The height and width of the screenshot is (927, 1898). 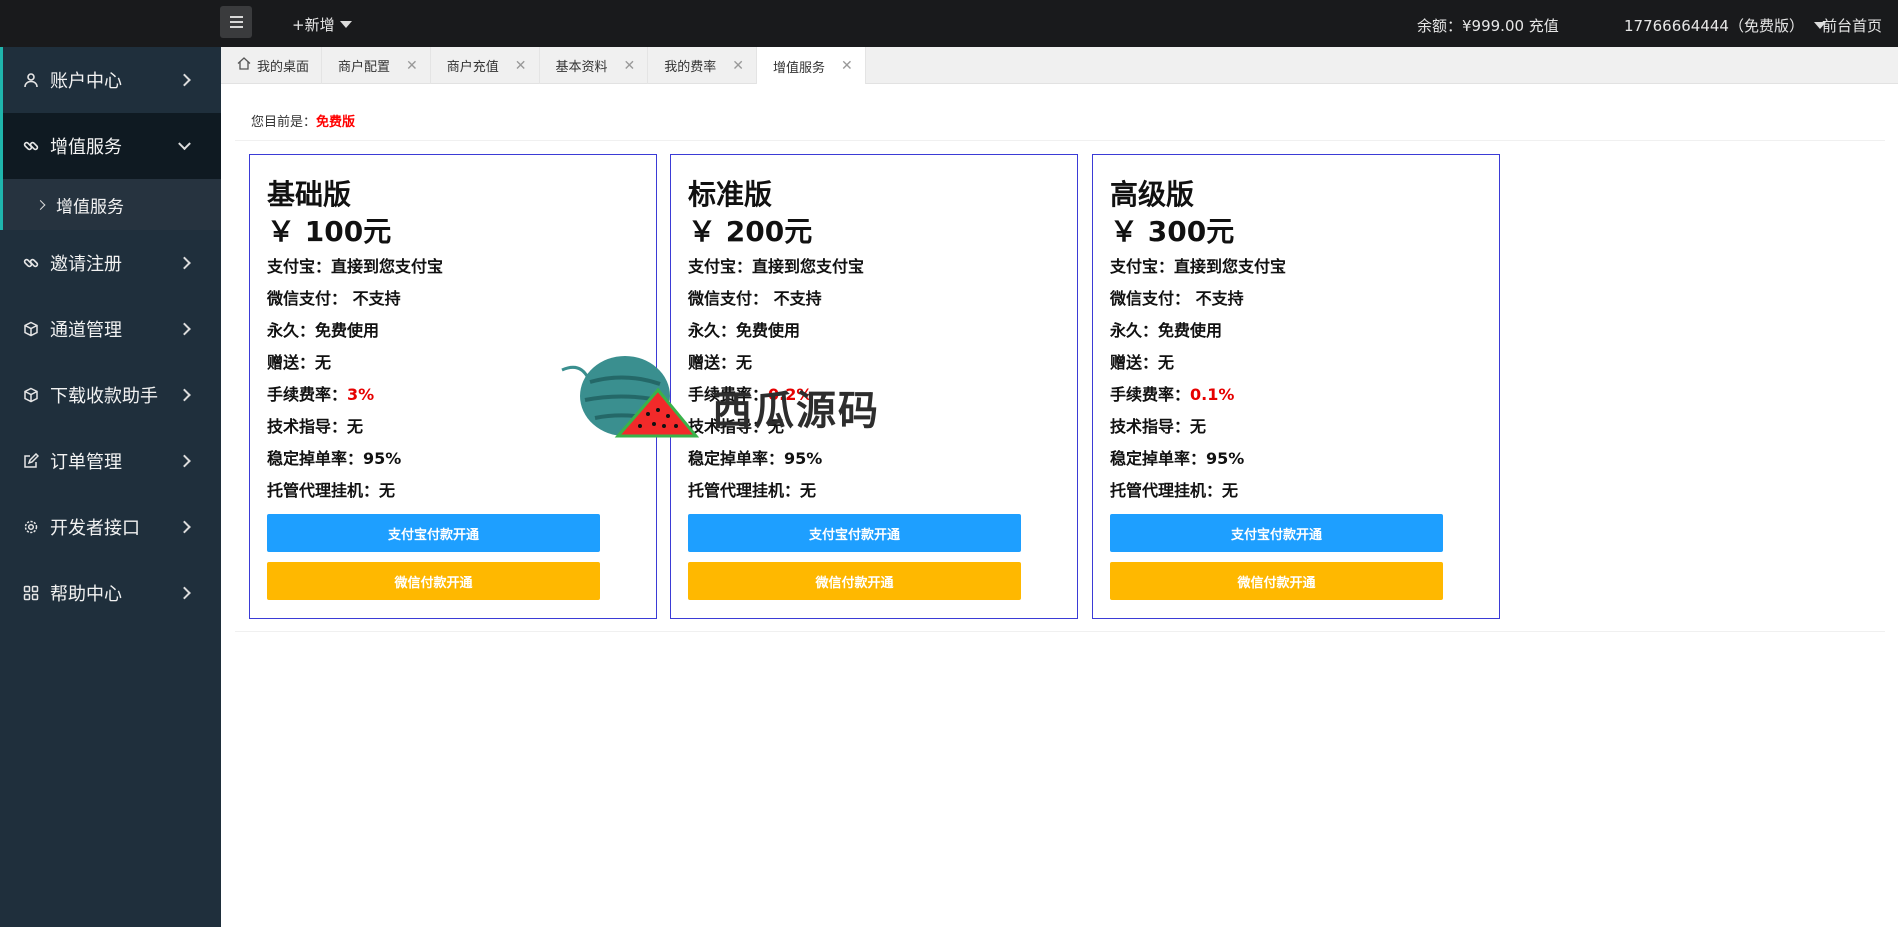 What do you see at coordinates (581, 67) in the screenshot?
I see `tab-label: 基本资料` at bounding box center [581, 67].